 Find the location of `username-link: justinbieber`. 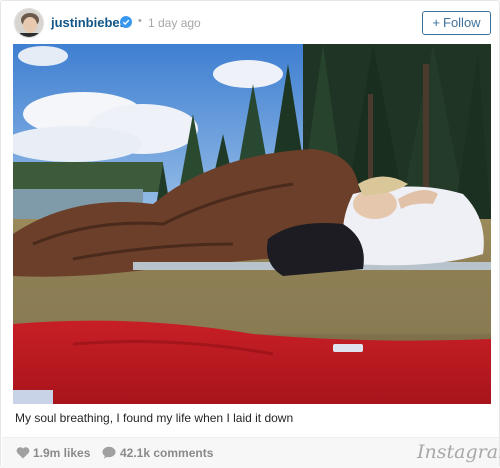

username-link: justinbieber is located at coordinates (88, 22).